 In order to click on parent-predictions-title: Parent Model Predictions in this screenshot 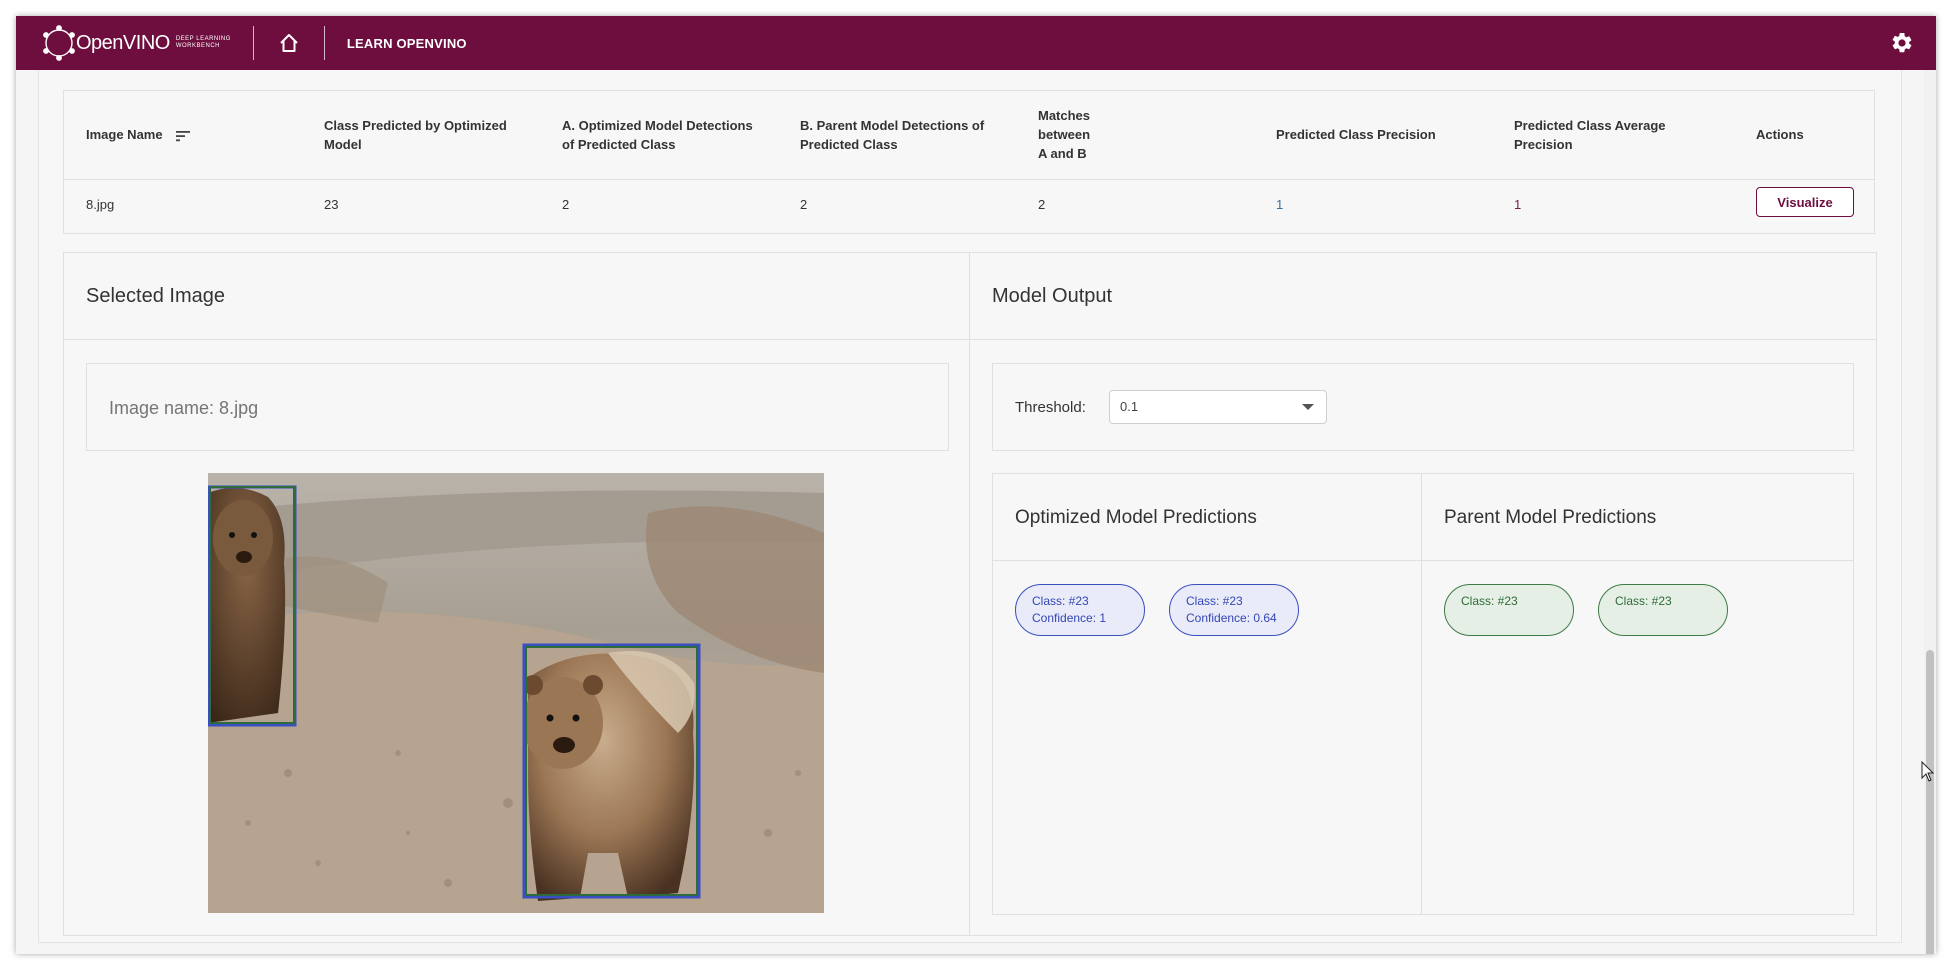, I will do `click(1550, 517)`.